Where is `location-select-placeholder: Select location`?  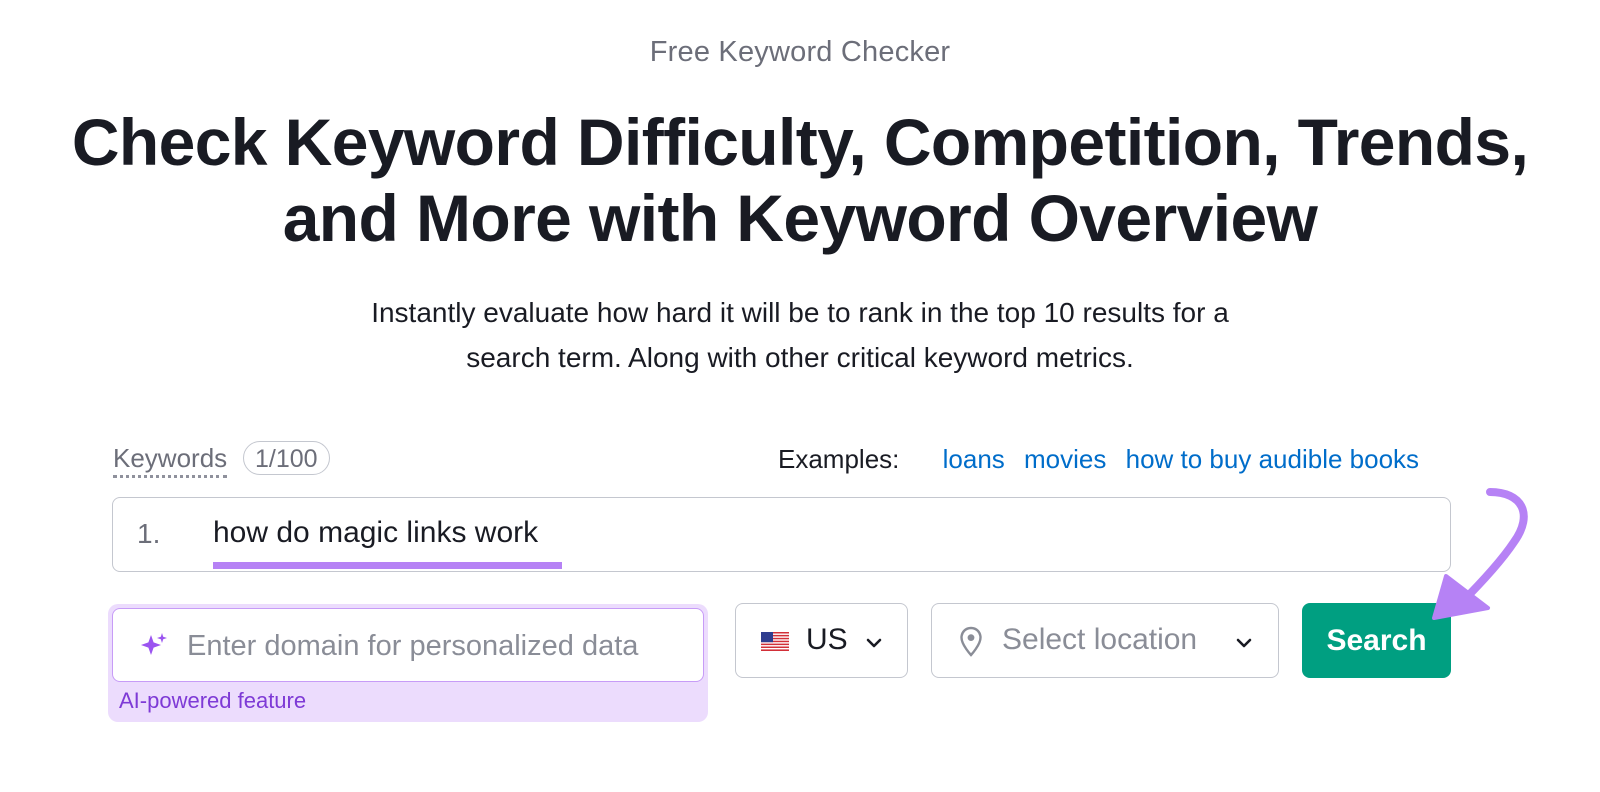
location-select-placeholder: Select location is located at coordinates (1100, 639).